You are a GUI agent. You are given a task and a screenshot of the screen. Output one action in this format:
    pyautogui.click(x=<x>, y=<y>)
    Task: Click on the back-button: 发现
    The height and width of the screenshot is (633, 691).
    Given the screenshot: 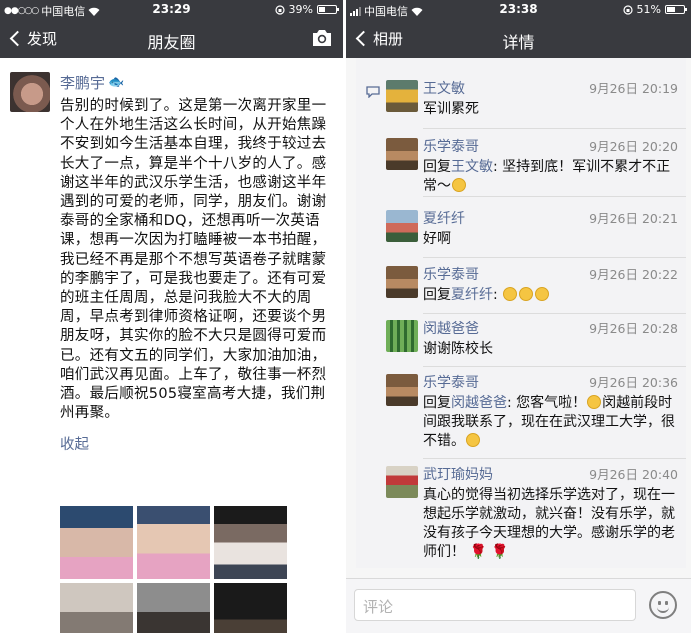 What is the action you would take?
    pyautogui.click(x=31, y=38)
    